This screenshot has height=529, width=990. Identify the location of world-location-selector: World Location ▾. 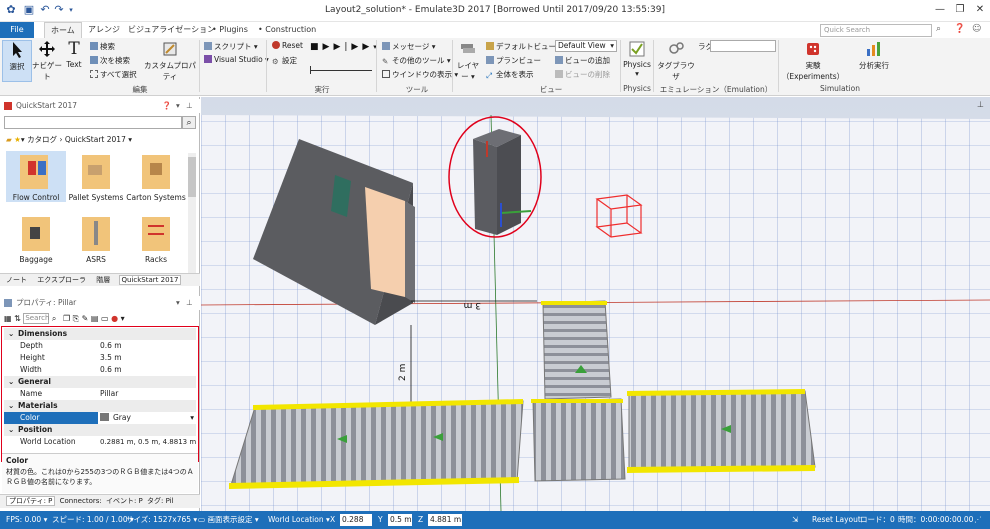
(299, 520).